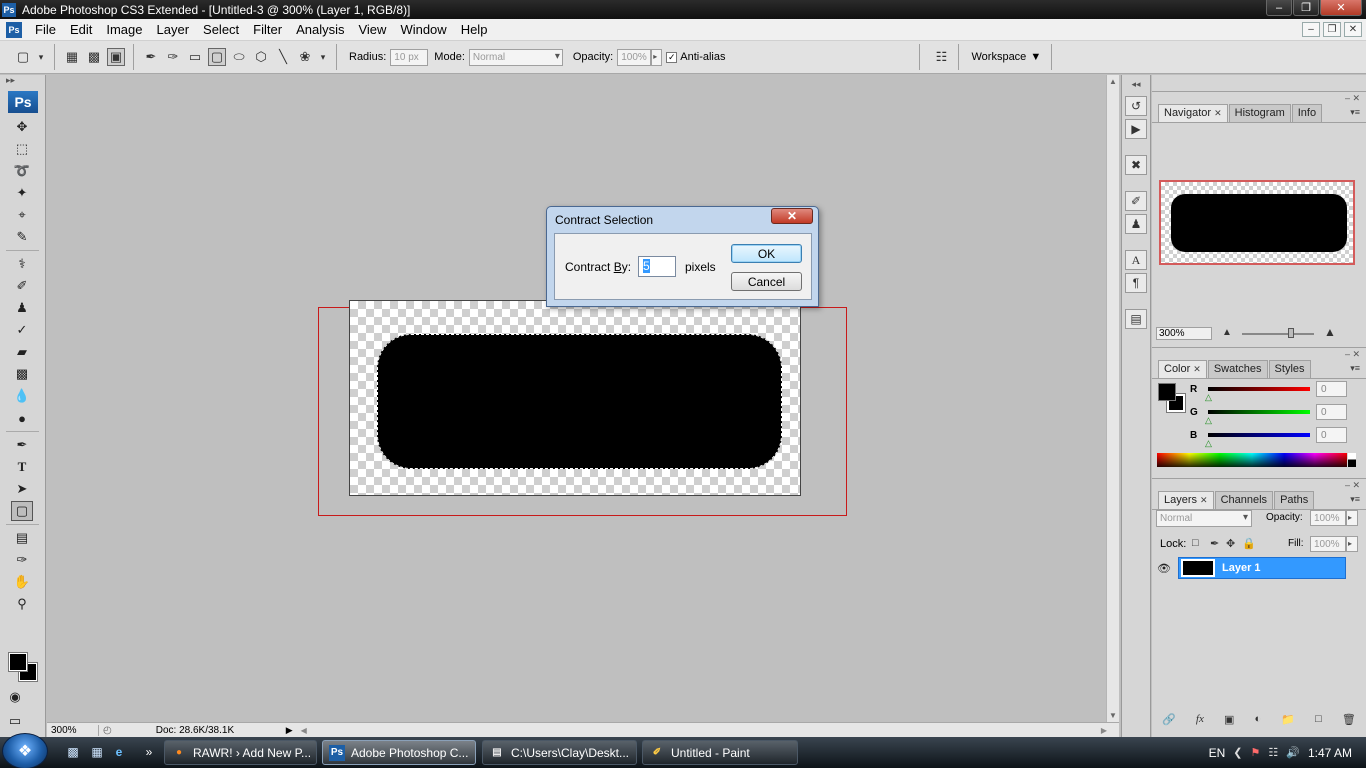 Image resolution: width=1366 pixels, height=768 pixels. What do you see at coordinates (1330, 332) in the screenshot?
I see `zoom-in-icon: ▲` at bounding box center [1330, 332].